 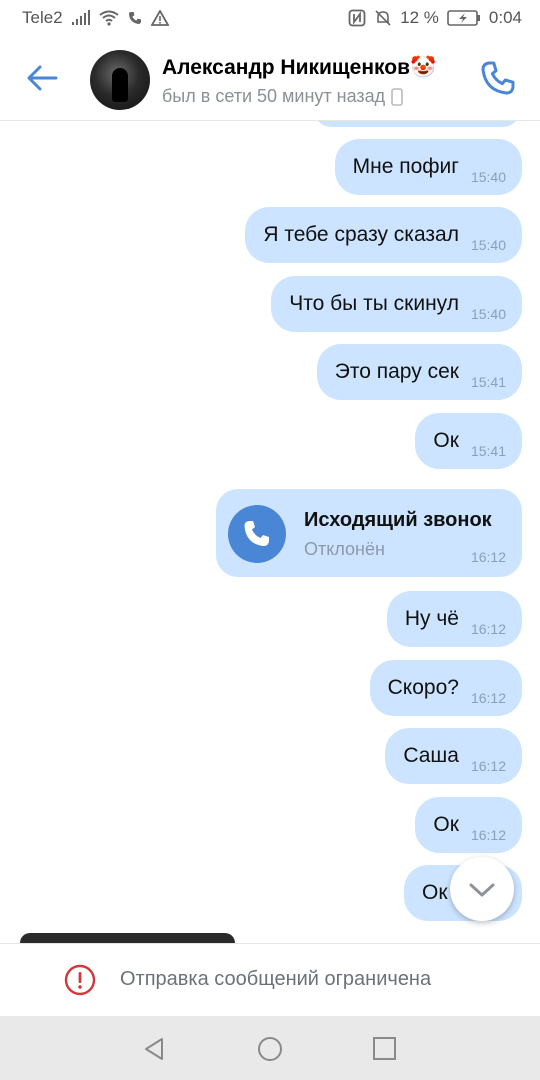 I want to click on last-seen: был в сети 50 минут назад, so click(x=282, y=96).